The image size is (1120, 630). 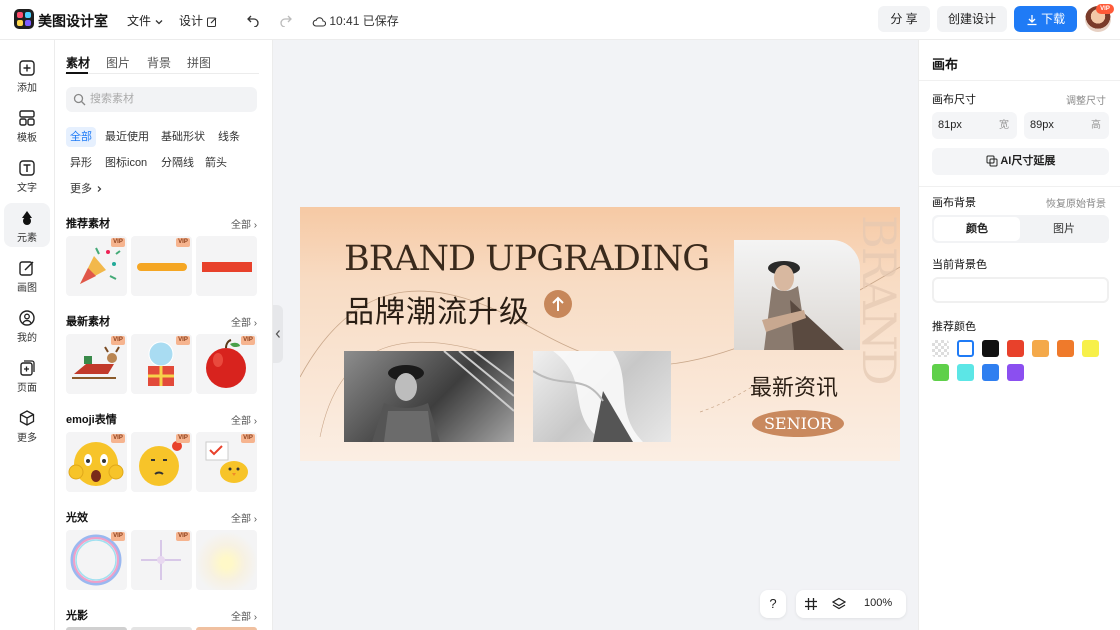 I want to click on redo-icon, so click(x=286, y=20).